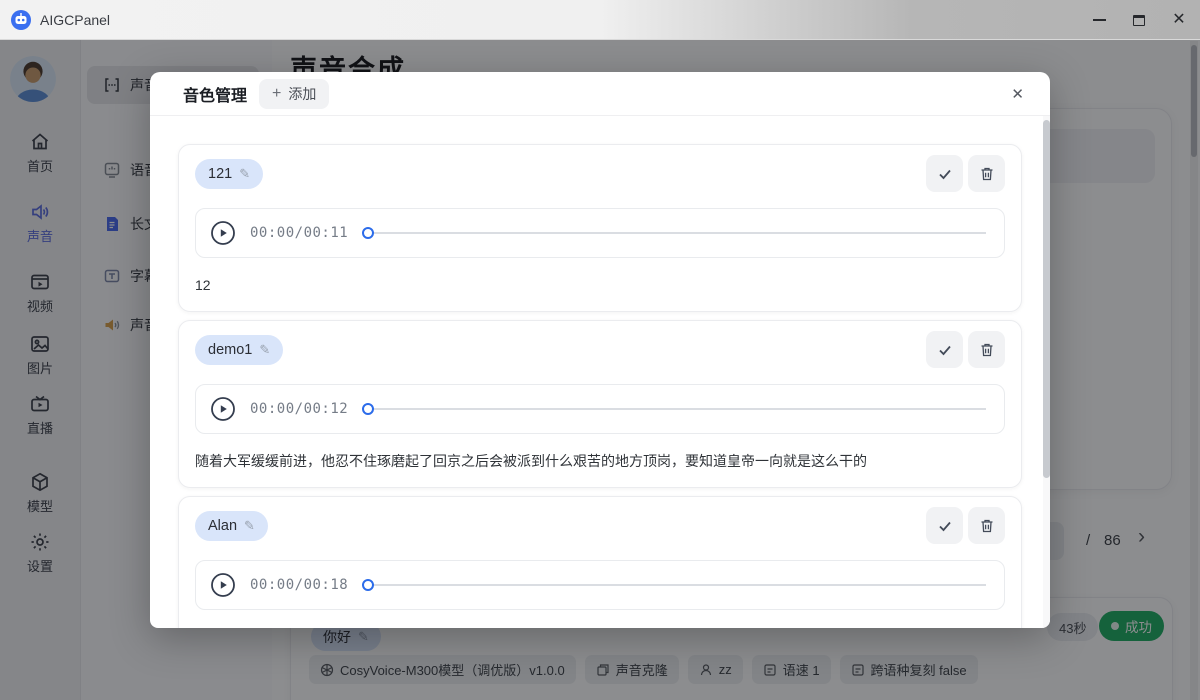 This screenshot has height=700, width=1200. I want to click on close-icon: ✕, so click(1179, 19).